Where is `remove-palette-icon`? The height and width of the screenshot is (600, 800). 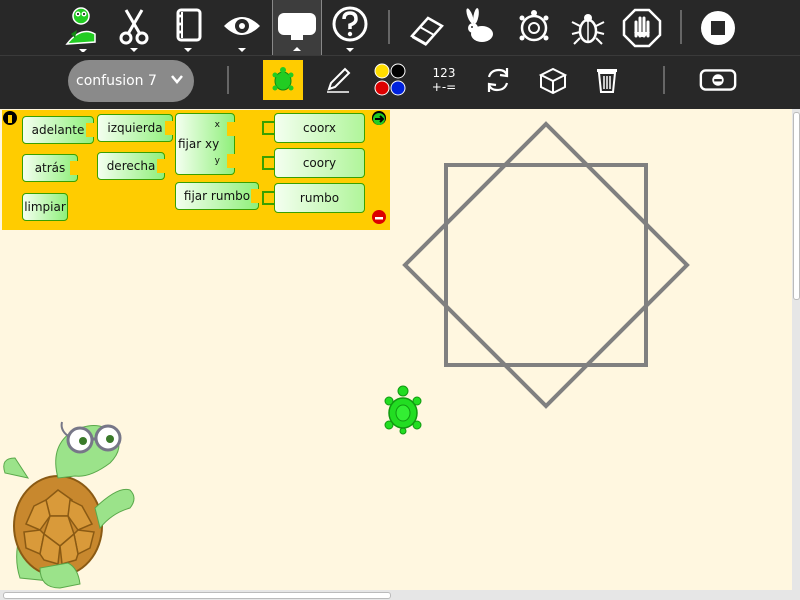
remove-palette-icon is located at coordinates (379, 217).